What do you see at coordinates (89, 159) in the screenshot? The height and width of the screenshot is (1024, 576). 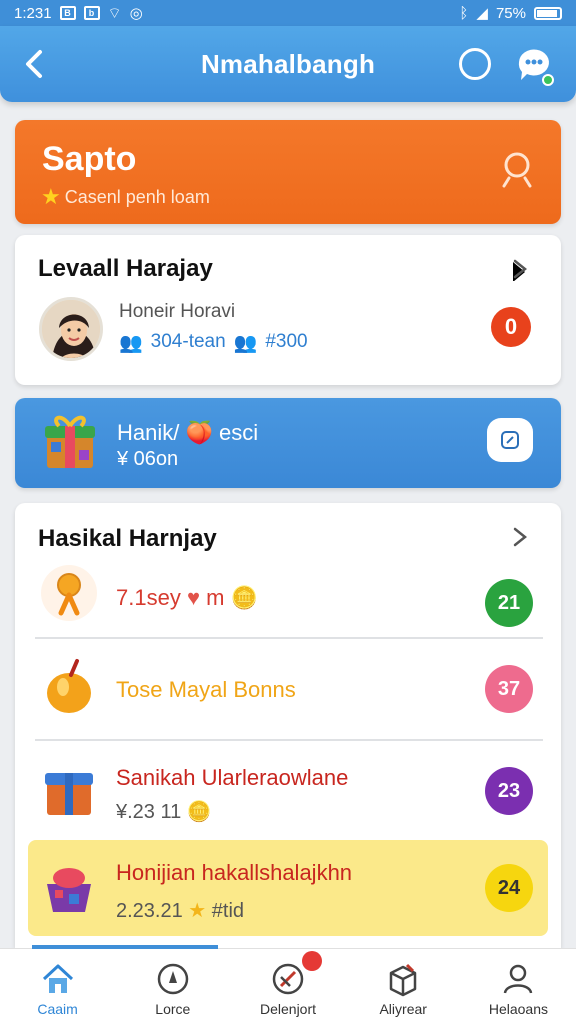 I see `hero-title: Sapto` at bounding box center [89, 159].